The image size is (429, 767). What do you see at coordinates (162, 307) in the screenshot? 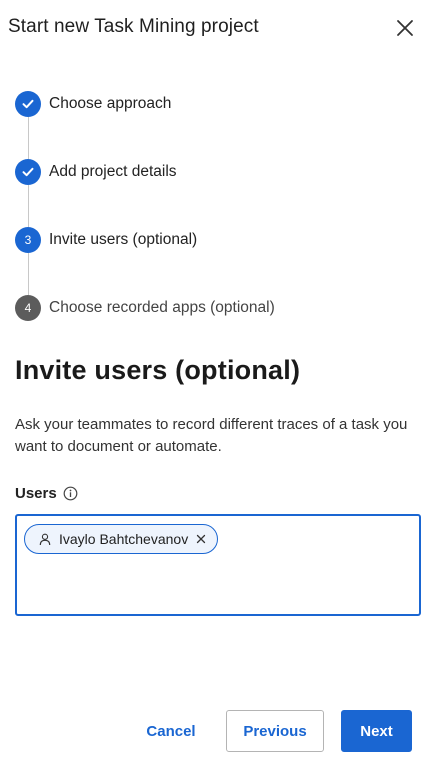
I see `step-label: Choose recorded apps (optional)` at bounding box center [162, 307].